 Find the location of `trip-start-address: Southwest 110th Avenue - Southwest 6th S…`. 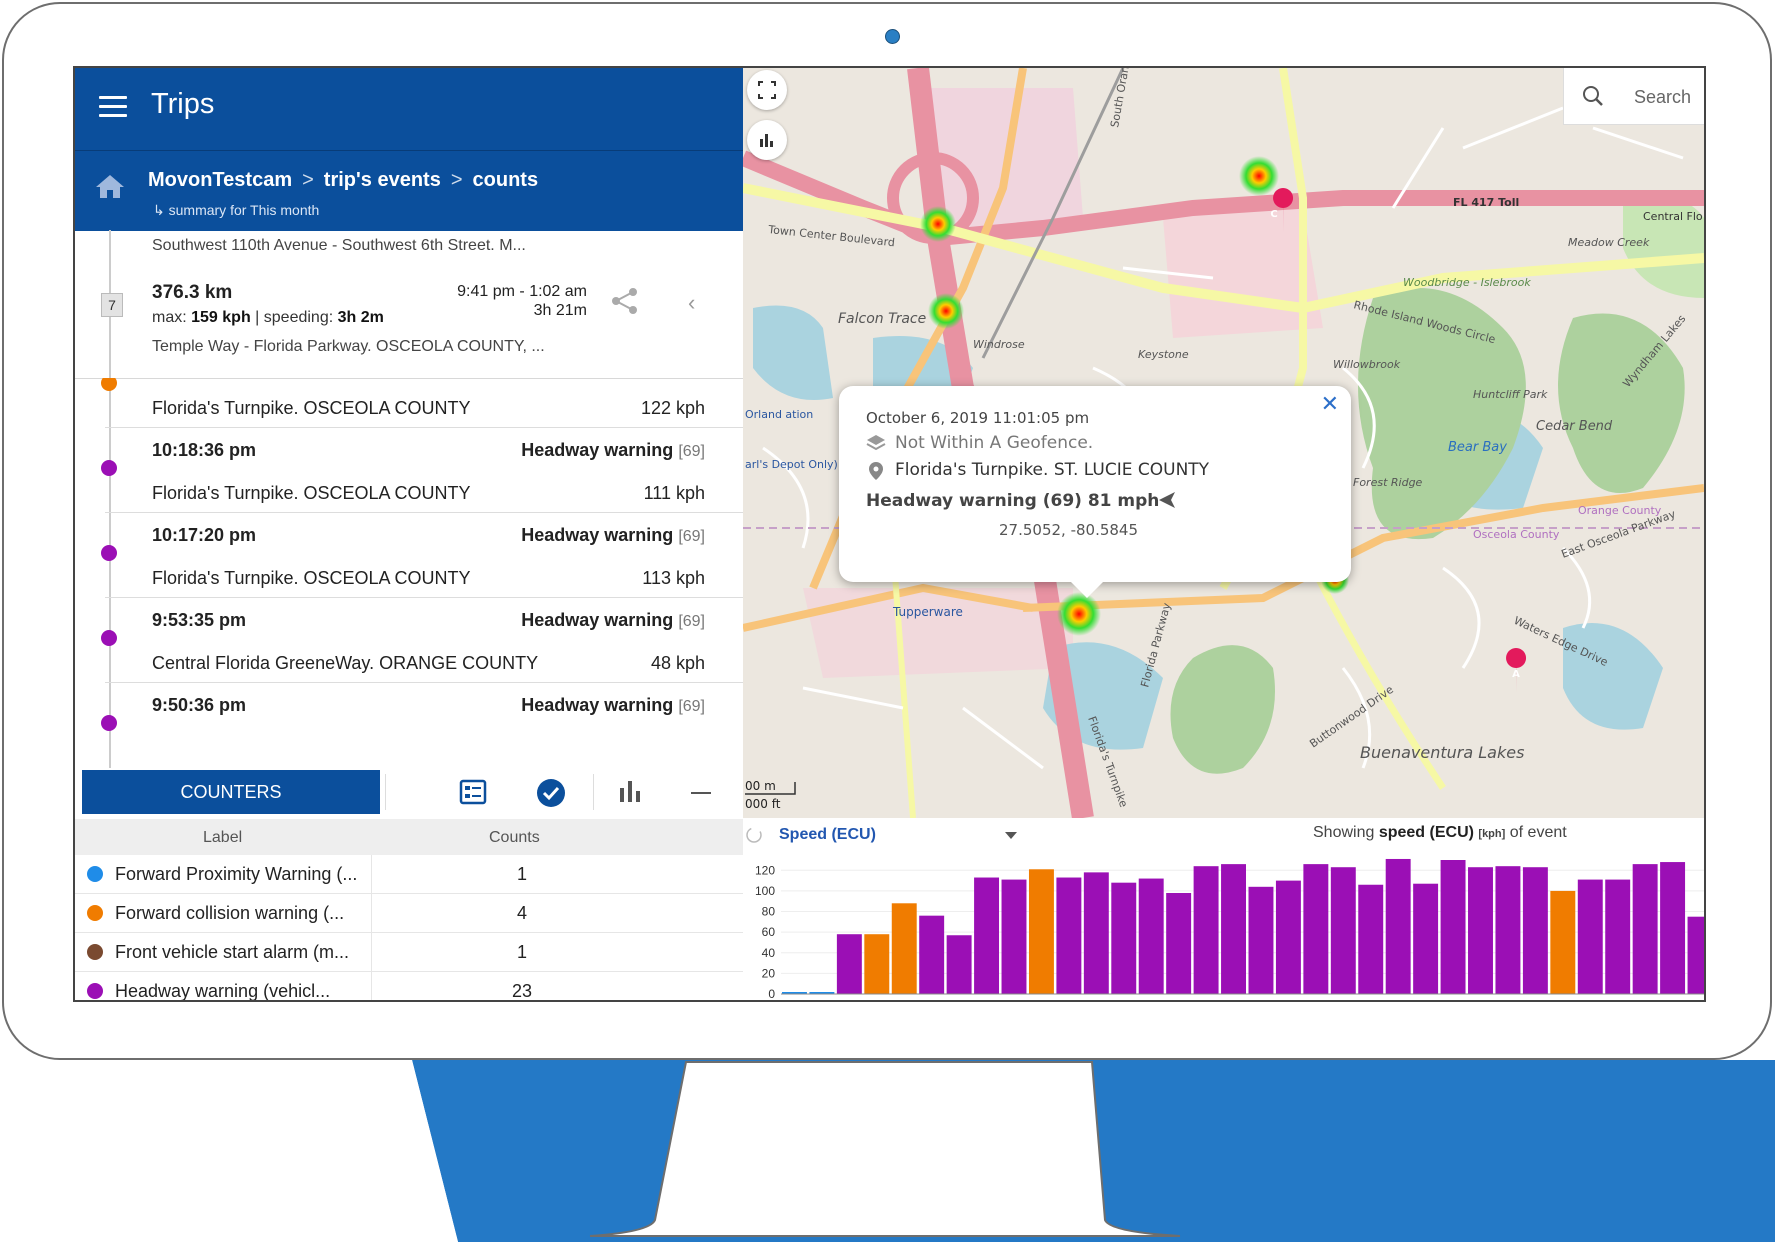

trip-start-address: Southwest 110th Avenue - Southwest 6th S… is located at coordinates (339, 245).